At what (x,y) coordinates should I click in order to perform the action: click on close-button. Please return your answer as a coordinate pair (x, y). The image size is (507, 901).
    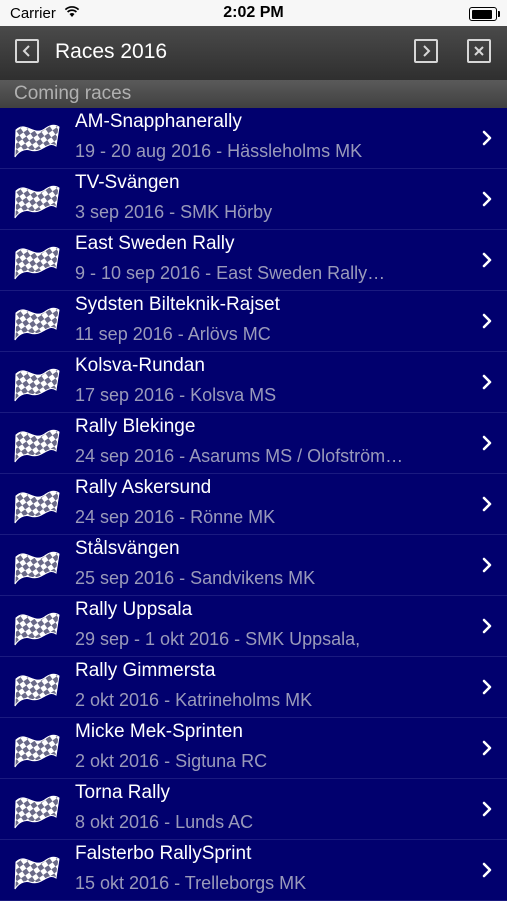
    Looking at the image, I should click on (479, 51).